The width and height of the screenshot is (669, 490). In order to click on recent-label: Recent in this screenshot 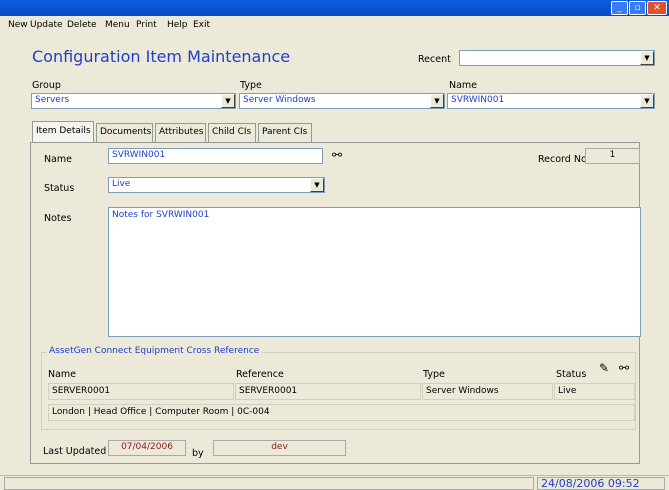, I will do `click(434, 59)`.